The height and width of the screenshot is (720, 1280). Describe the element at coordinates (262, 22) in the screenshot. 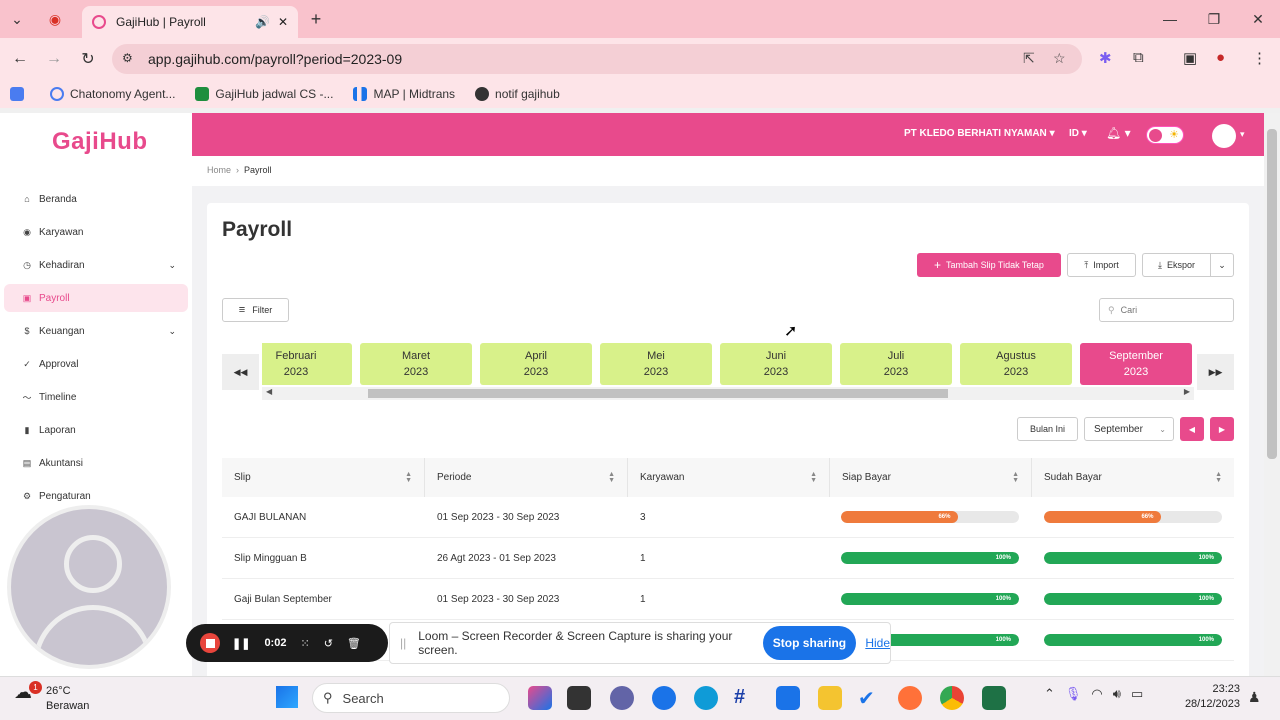

I see `speaker-icon: 🔊` at that location.